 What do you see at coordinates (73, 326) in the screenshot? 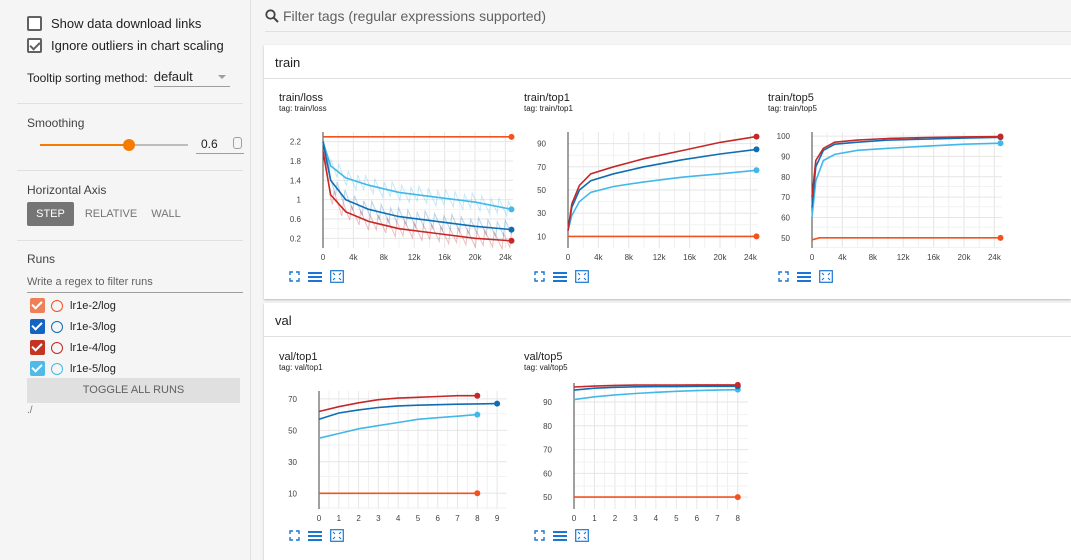
I see `run-item: lr1e-3/log` at bounding box center [73, 326].